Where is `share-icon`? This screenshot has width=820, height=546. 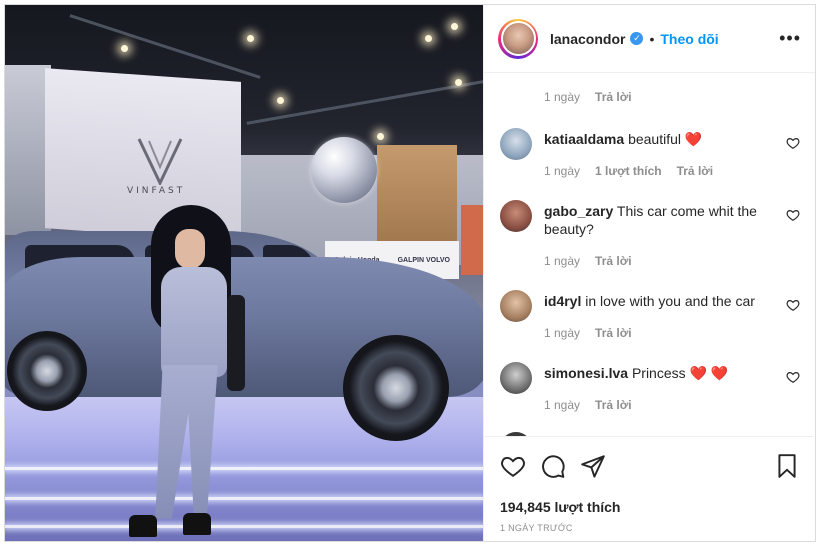
share-icon is located at coordinates (593, 466).